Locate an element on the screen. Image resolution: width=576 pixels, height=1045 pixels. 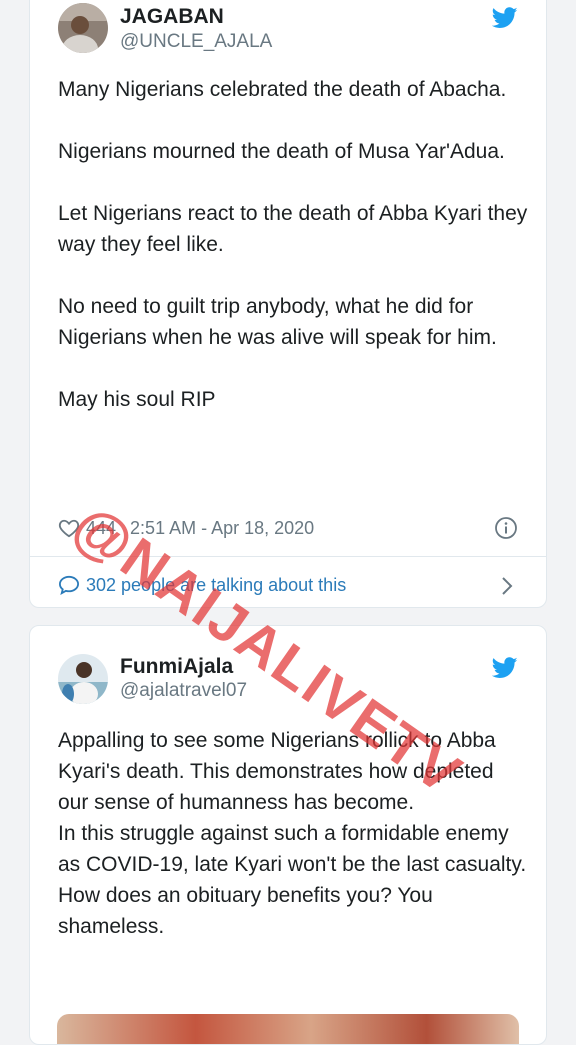
speech-bubble-icon is located at coordinates (69, 585).